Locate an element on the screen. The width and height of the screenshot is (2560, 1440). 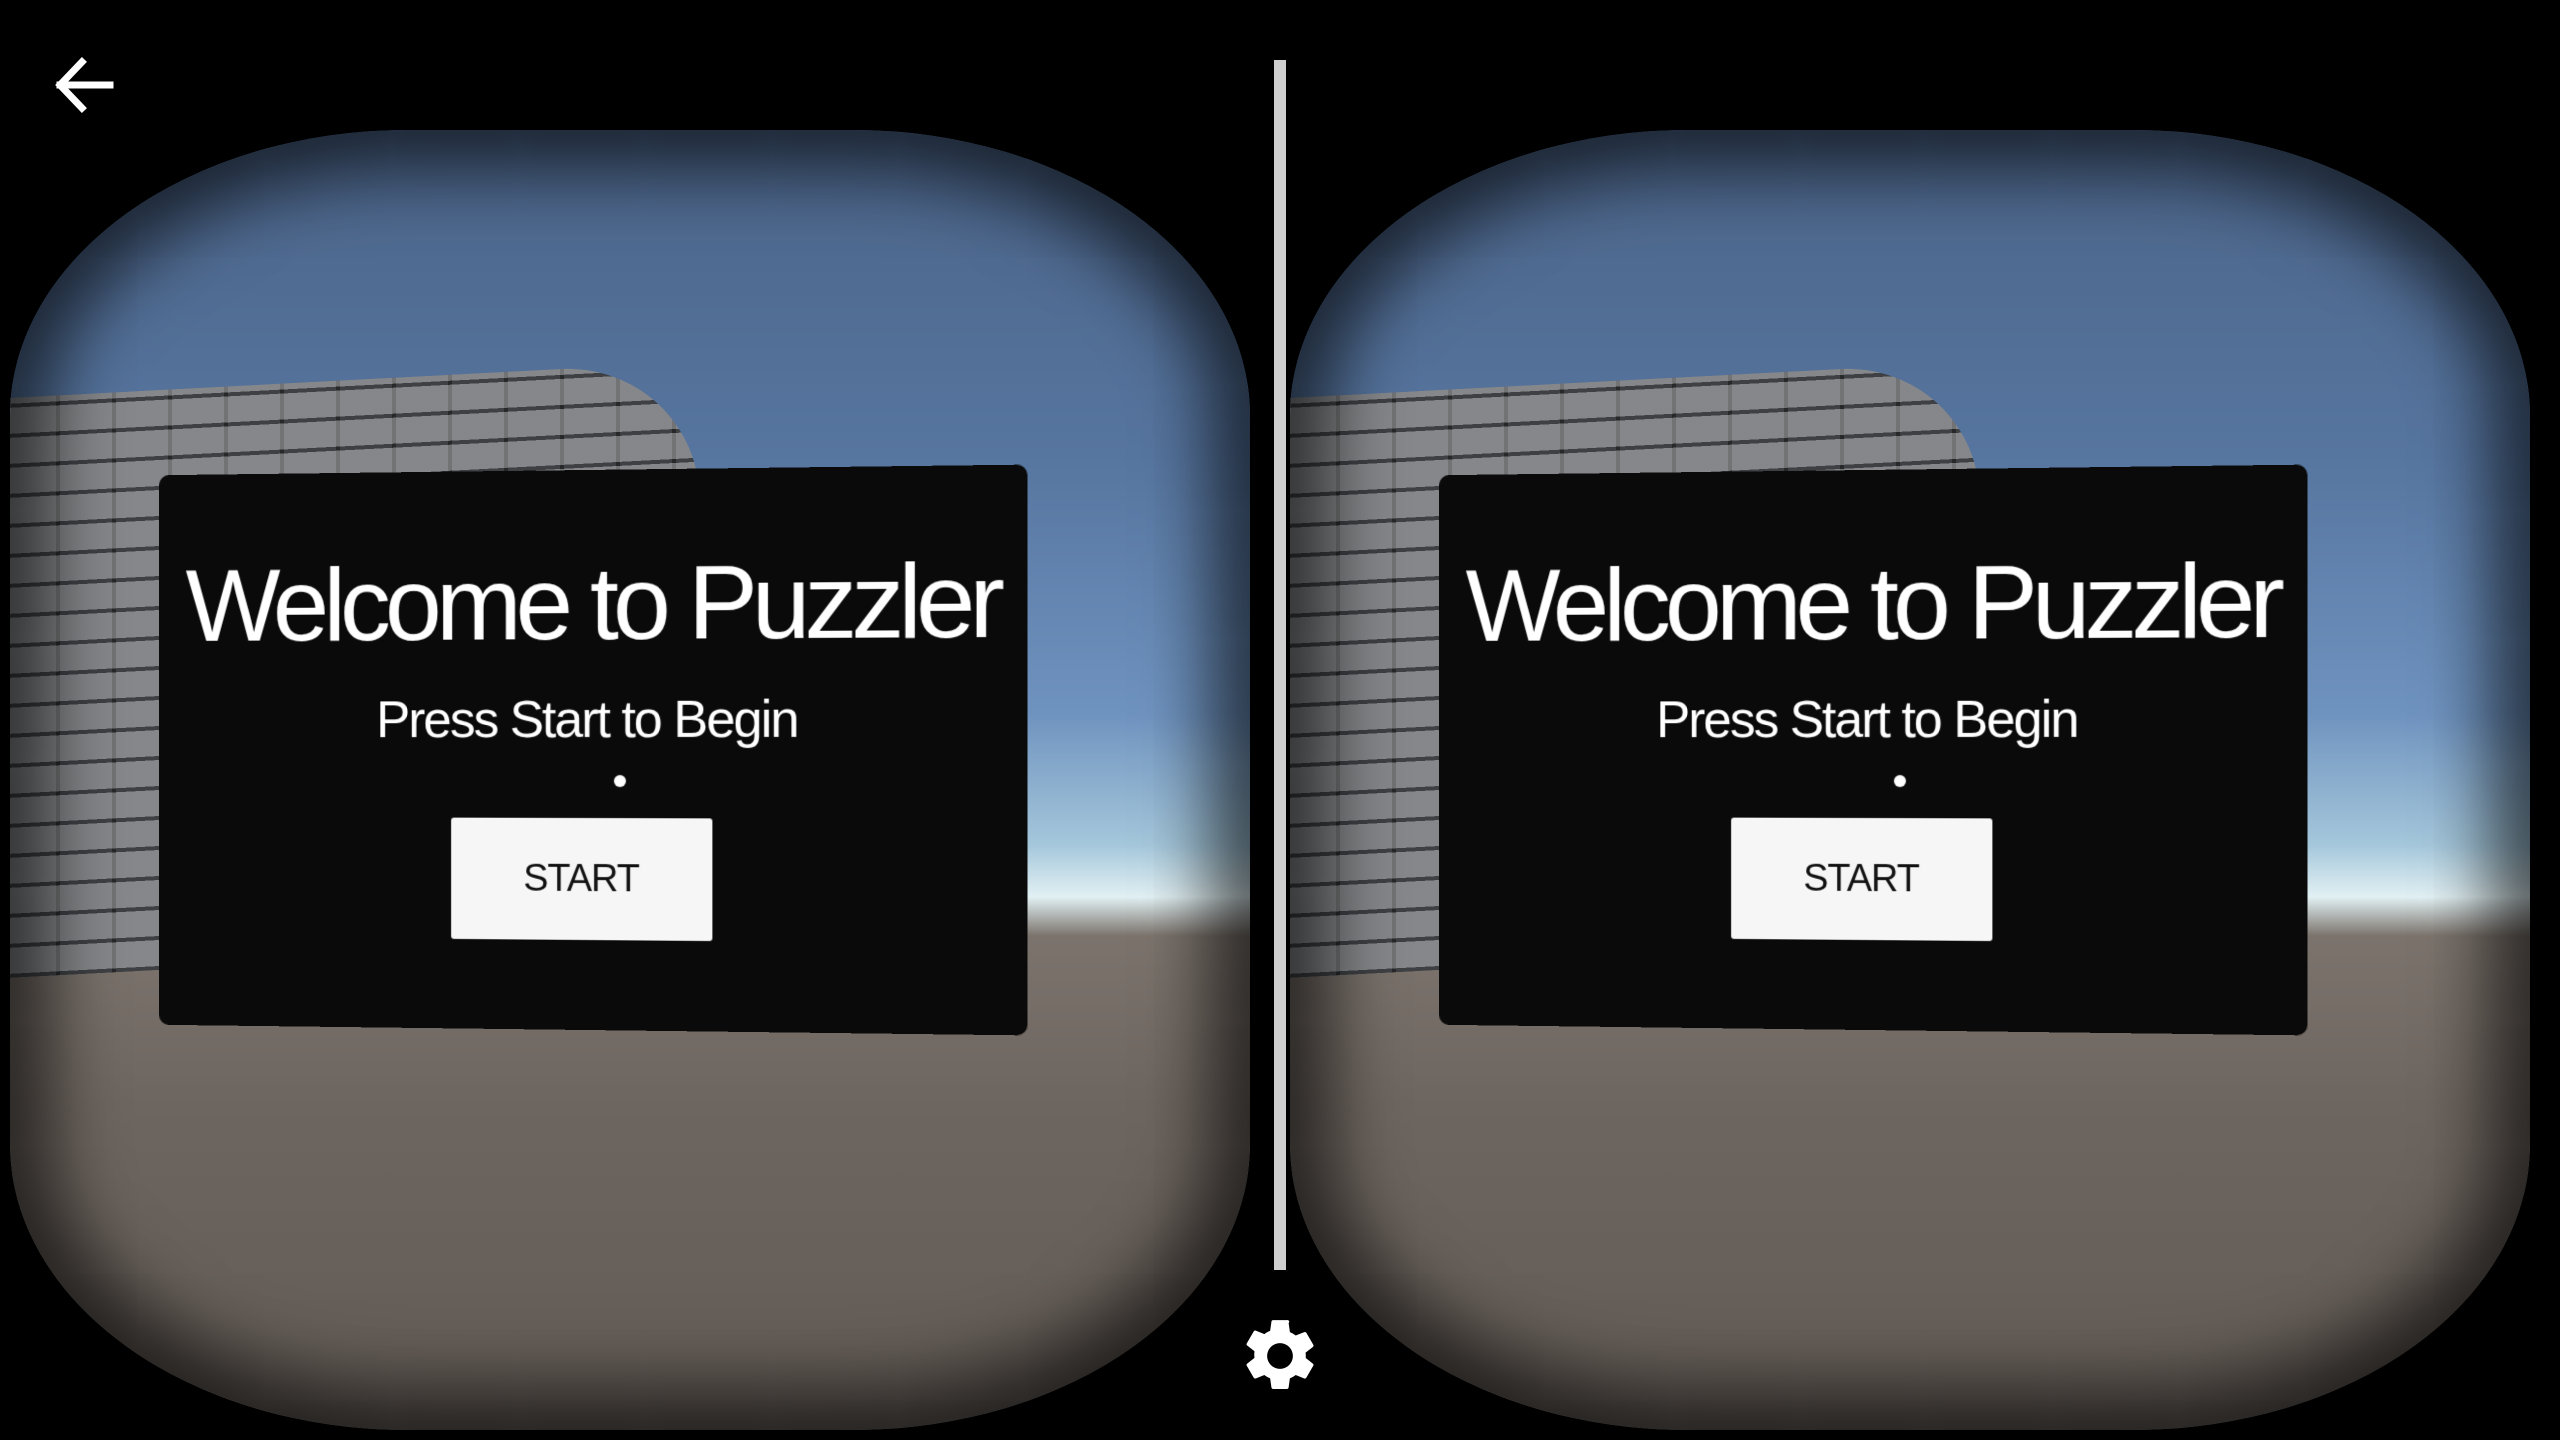
vr-divider-line is located at coordinates (1280, 665).